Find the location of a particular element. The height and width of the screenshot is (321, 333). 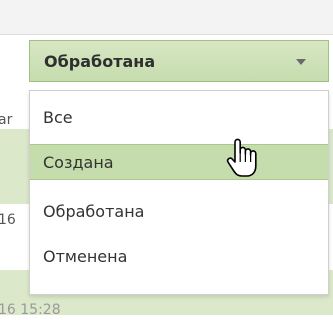

row-text-fragment: 16 is located at coordinates (8, 220).